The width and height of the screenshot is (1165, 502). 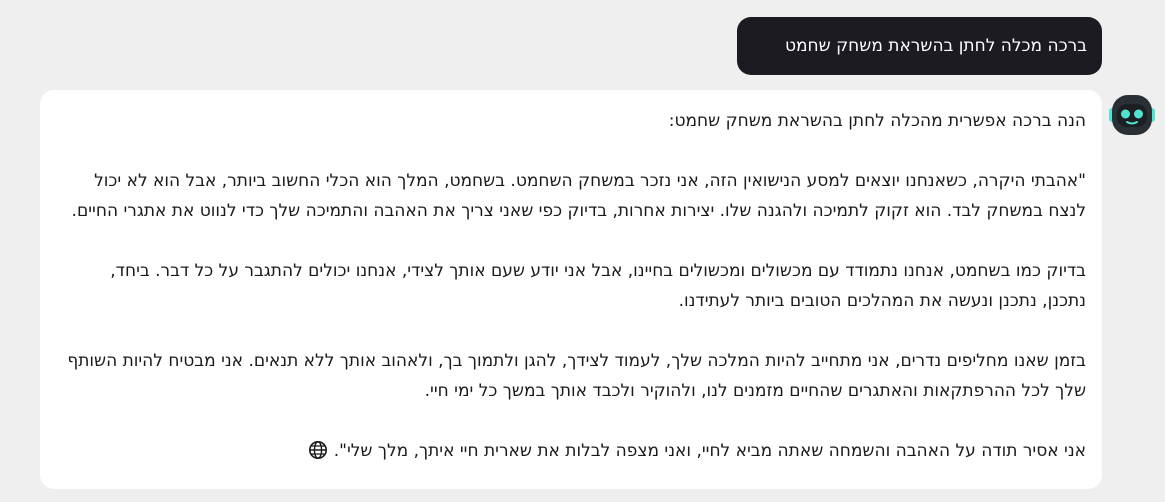 What do you see at coordinates (935, 46) in the screenshot?
I see `user-message-text: ברכה מכלה לחתן בהשראת משחק שחמט` at bounding box center [935, 46].